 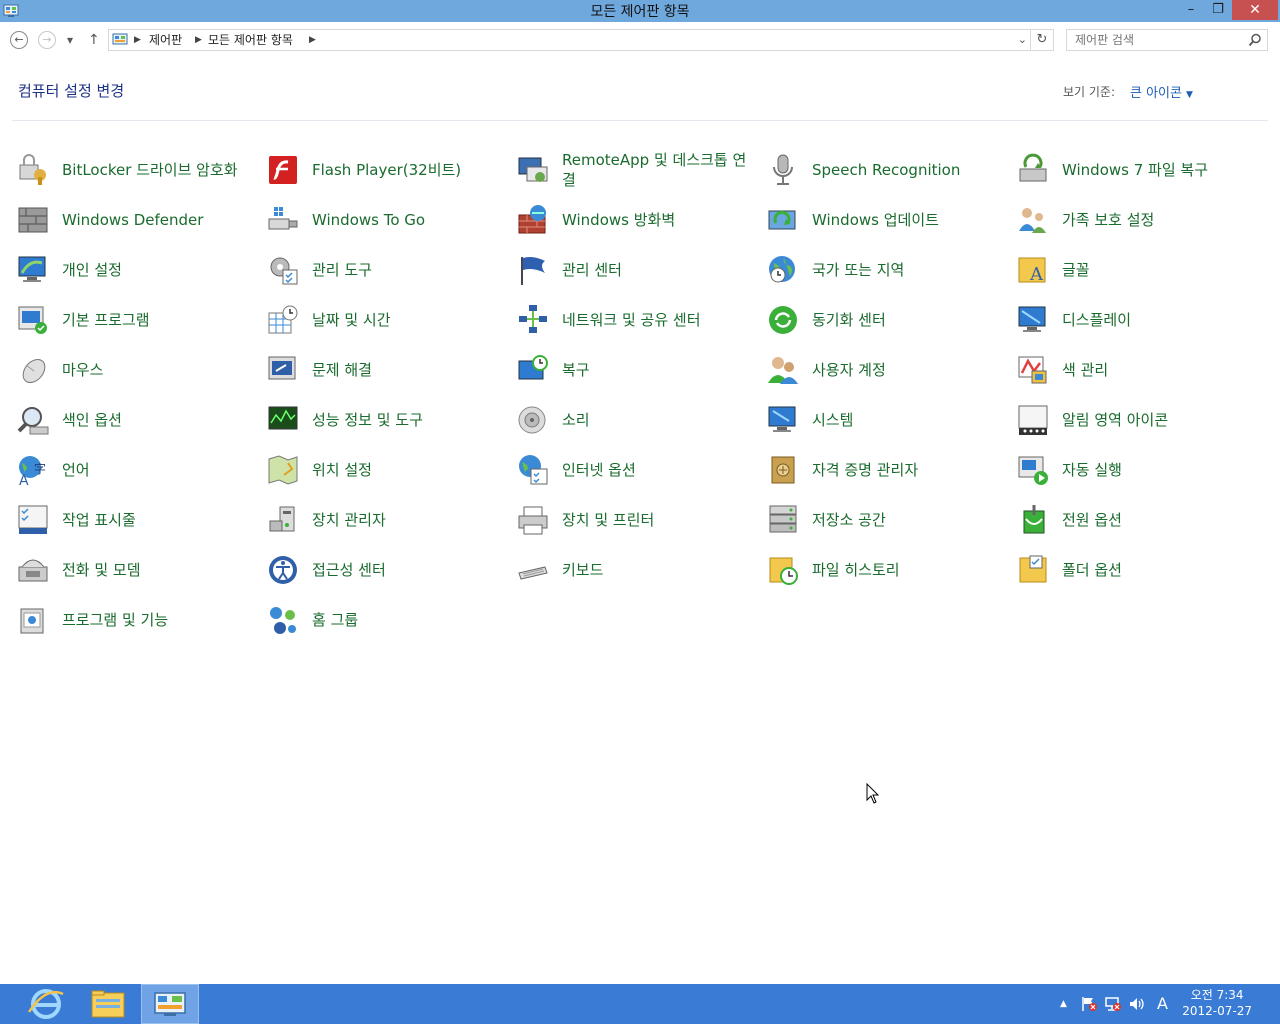 I want to click on control-panel-item: Flash Player(32비트), so click(x=391, y=170).